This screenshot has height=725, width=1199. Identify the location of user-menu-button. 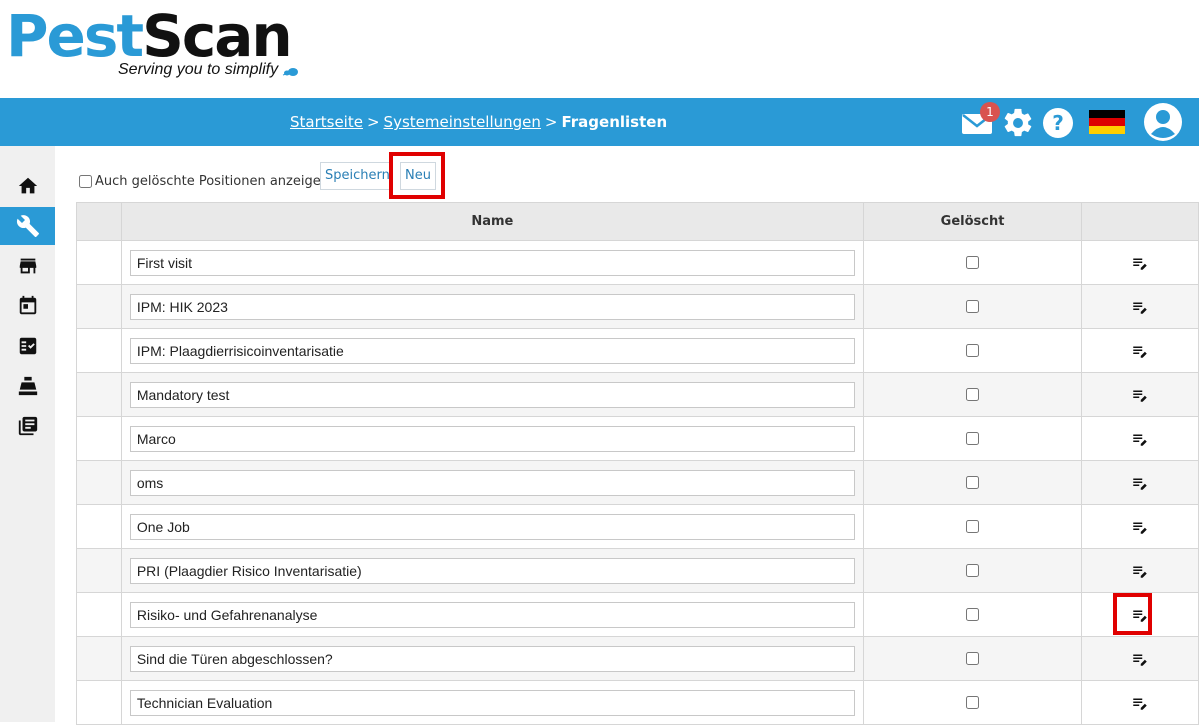
(1163, 122).